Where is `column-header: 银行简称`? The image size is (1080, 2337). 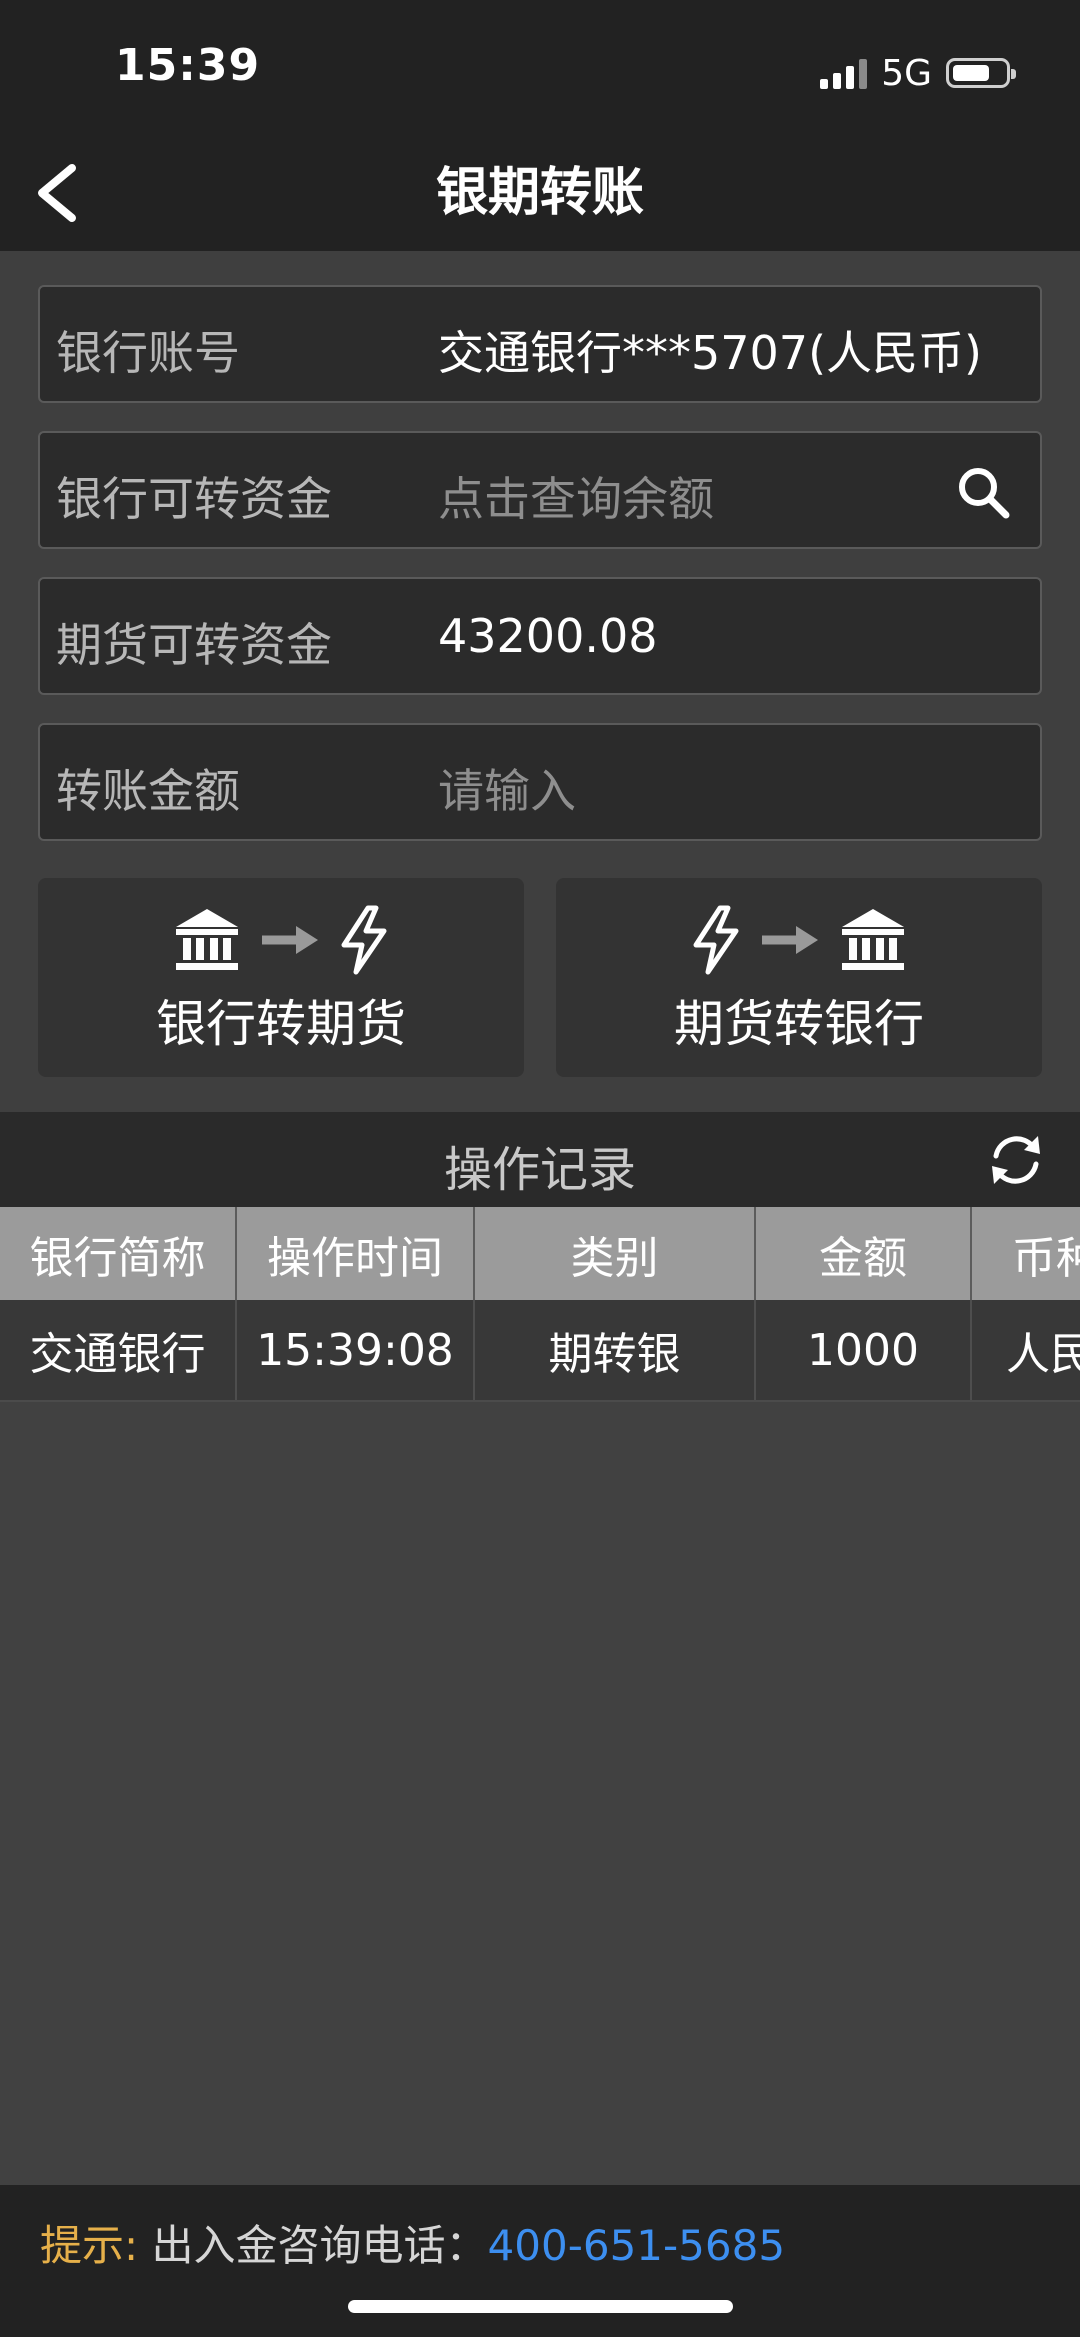 column-header: 银行简称 is located at coordinates (118, 1253).